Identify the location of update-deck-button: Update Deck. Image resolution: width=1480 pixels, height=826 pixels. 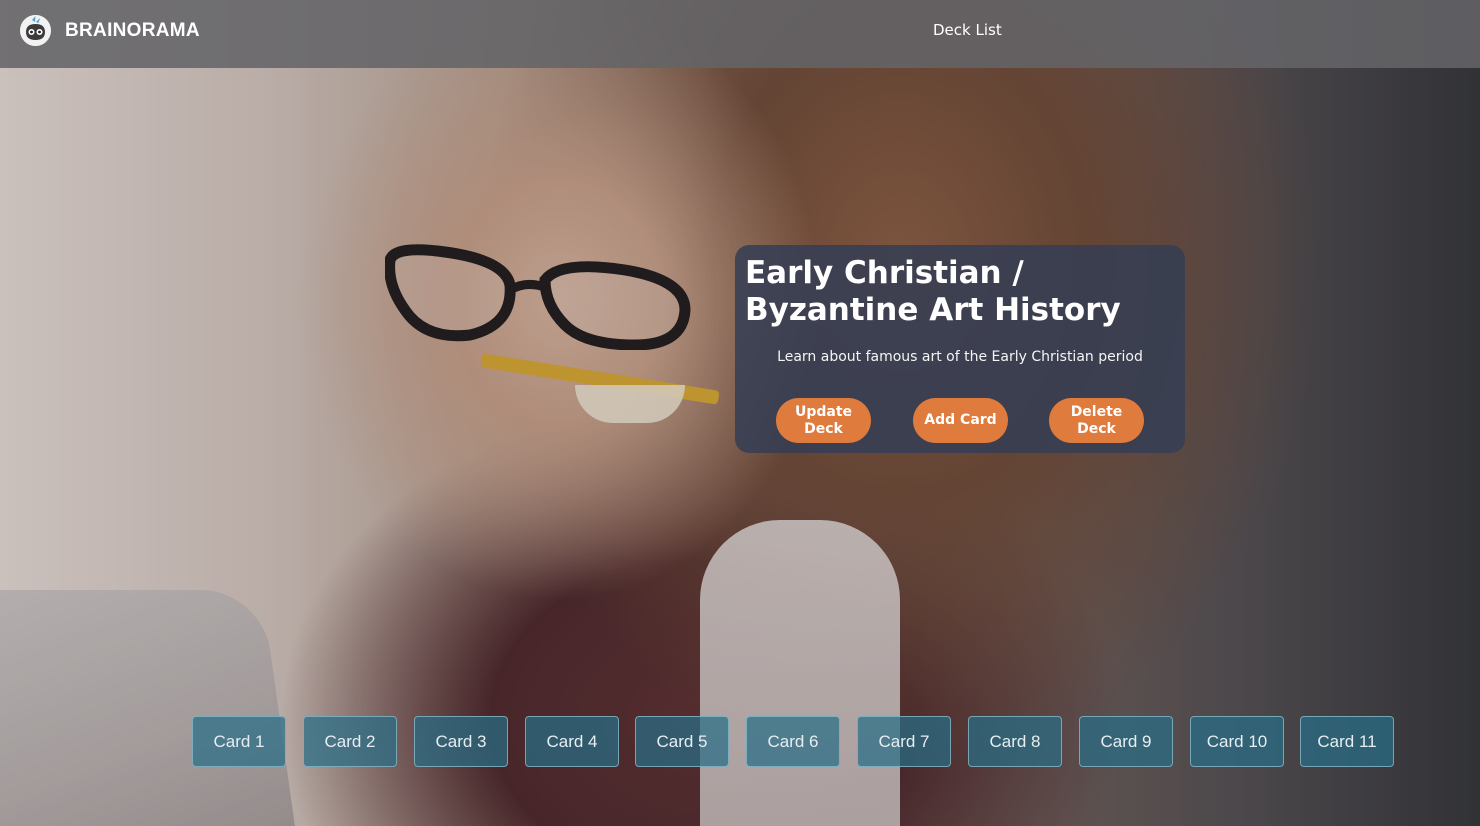
(823, 420).